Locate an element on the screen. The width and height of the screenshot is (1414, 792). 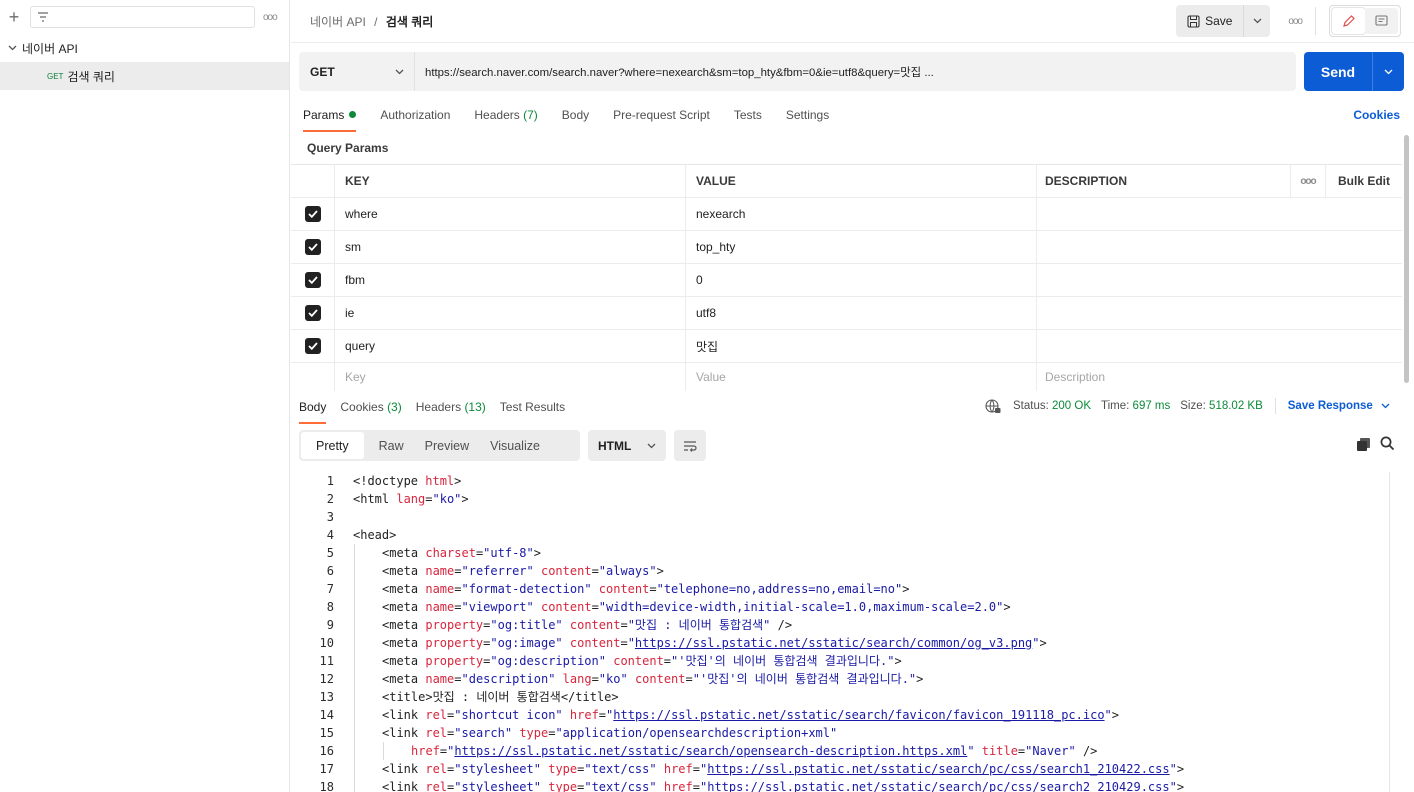
scrollbar is located at coordinates (1406, 259).